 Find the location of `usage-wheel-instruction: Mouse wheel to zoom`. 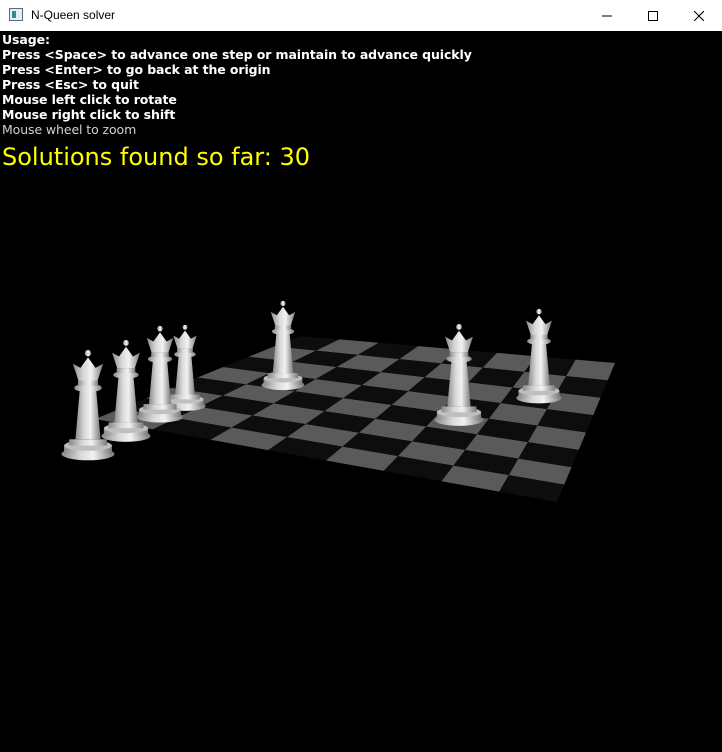

usage-wheel-instruction: Mouse wheel to zoom is located at coordinates (69, 129).